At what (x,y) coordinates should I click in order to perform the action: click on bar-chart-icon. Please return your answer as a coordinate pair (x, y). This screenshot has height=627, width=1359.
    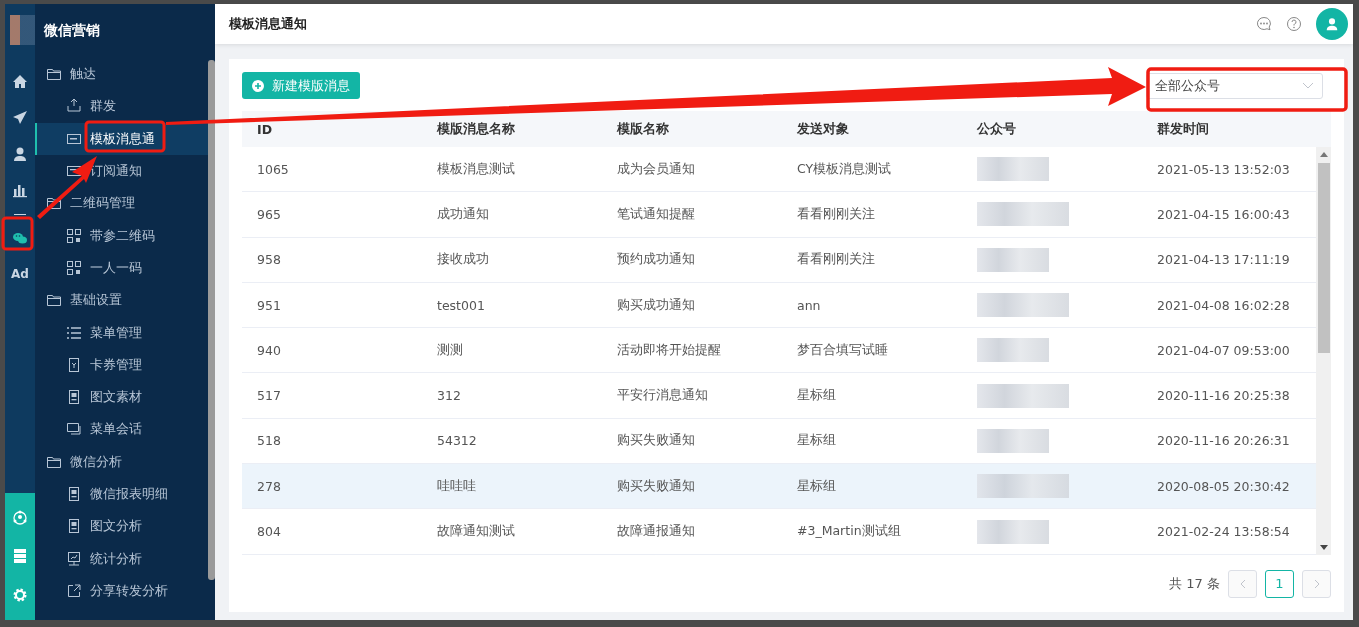
    Looking at the image, I should click on (20, 190).